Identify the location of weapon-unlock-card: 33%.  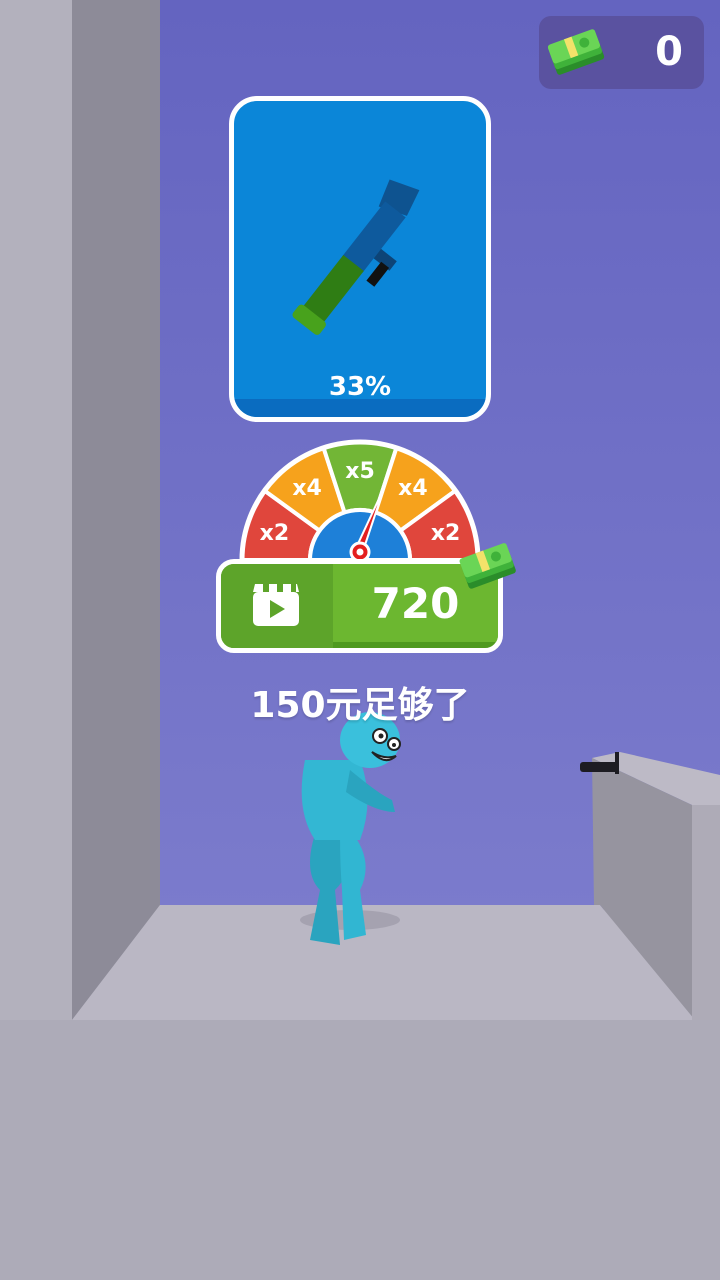
(360, 259).